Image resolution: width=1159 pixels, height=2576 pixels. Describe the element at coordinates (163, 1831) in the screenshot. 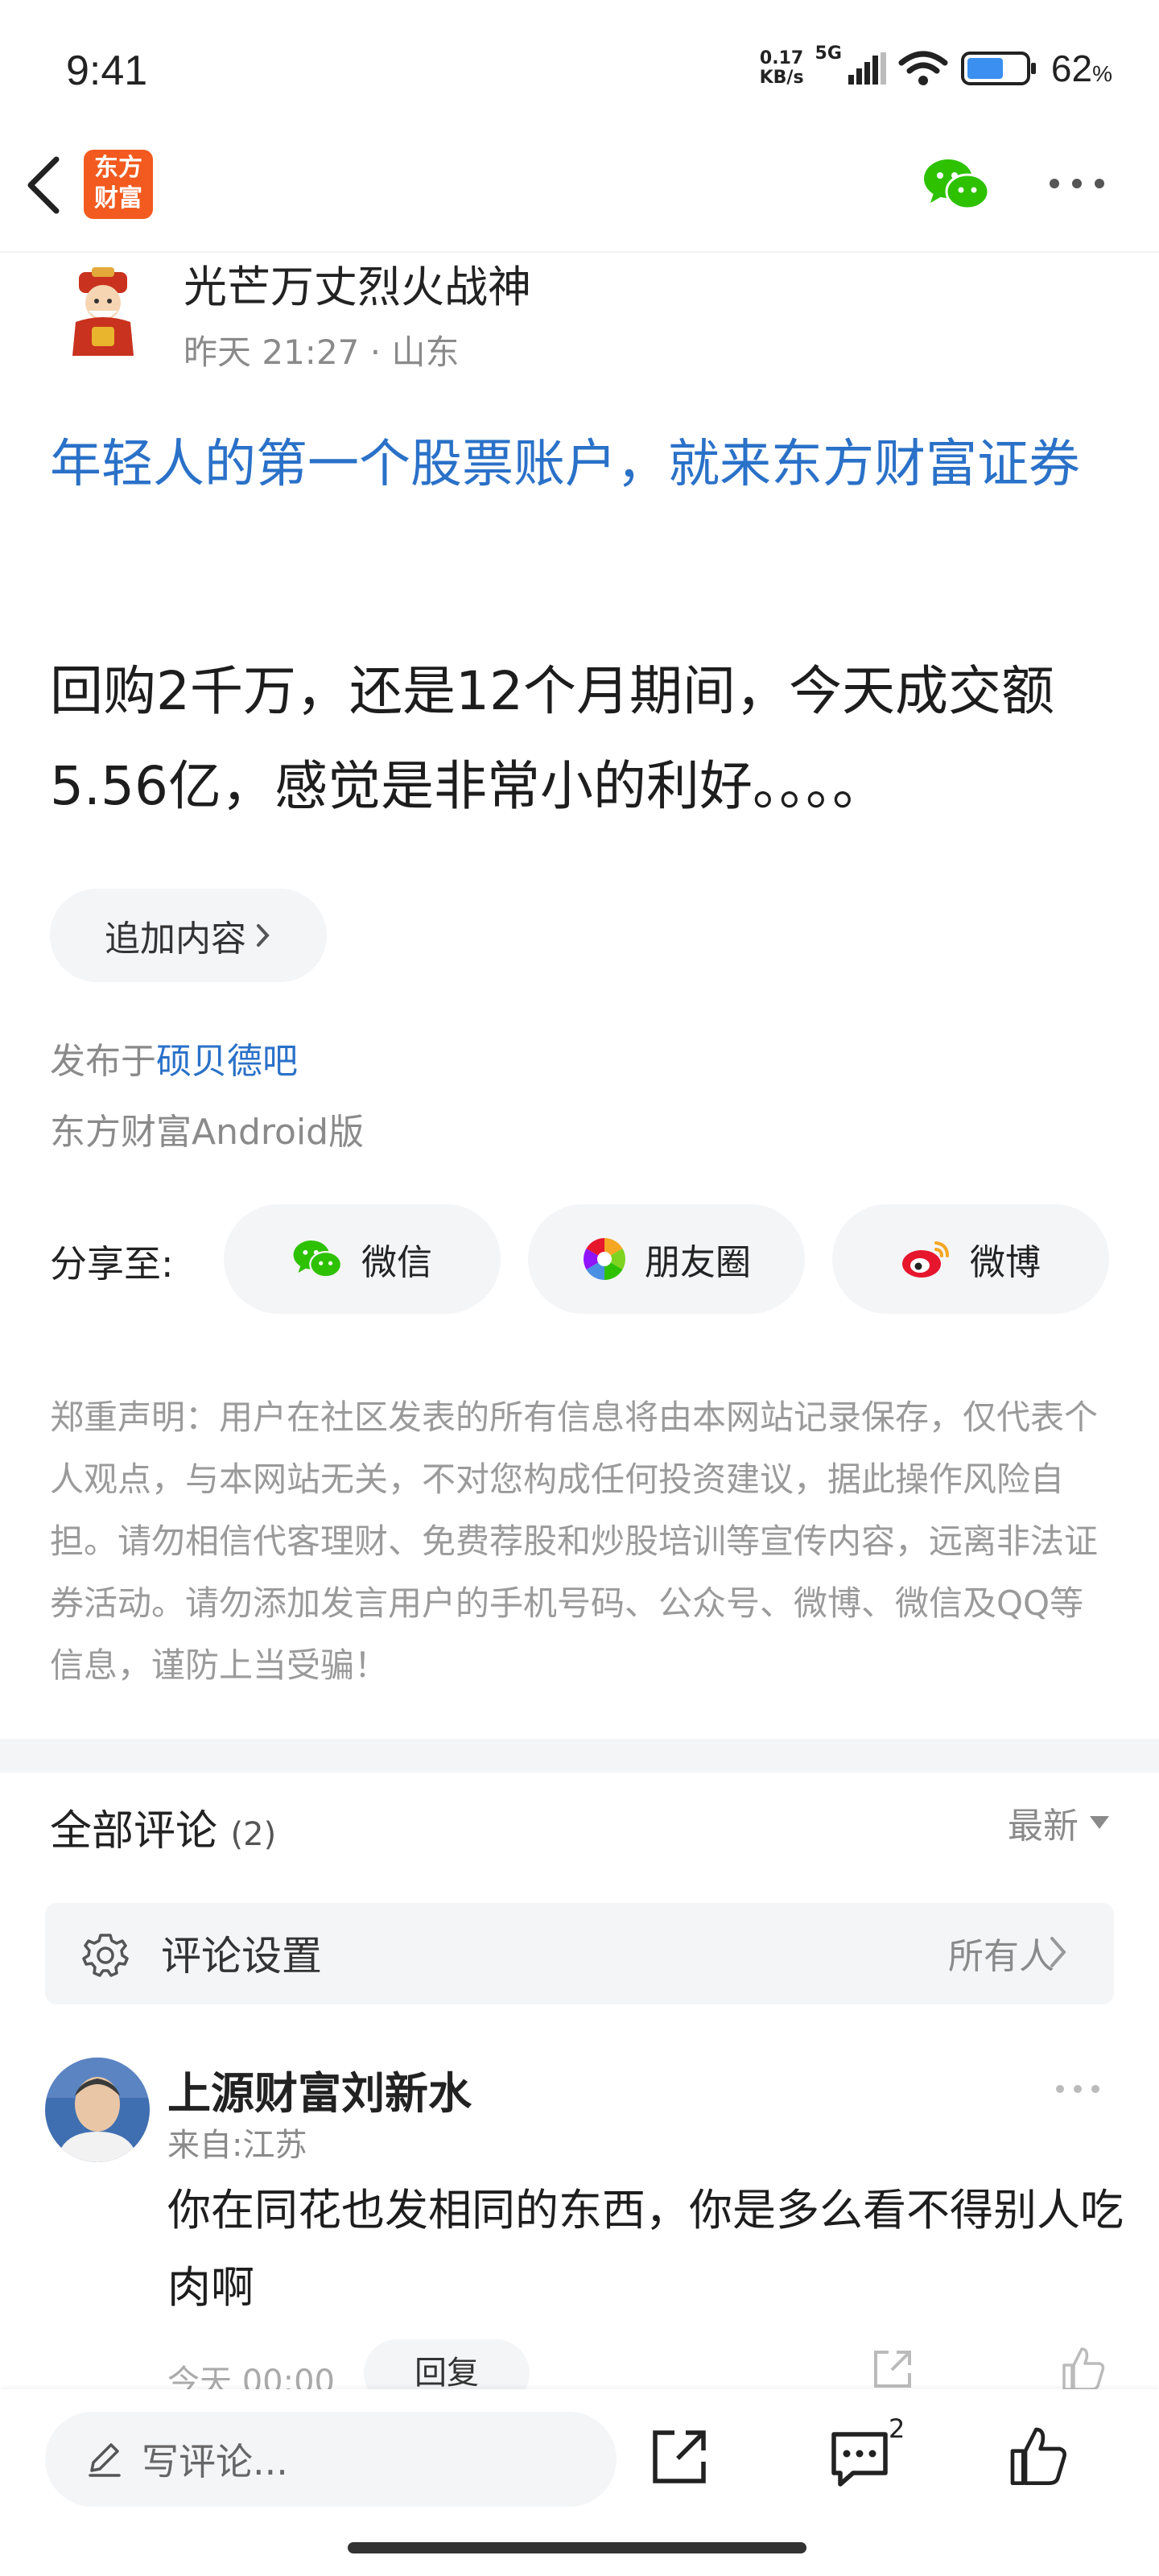

I see `comments-title: 全部评论 (2)` at that location.